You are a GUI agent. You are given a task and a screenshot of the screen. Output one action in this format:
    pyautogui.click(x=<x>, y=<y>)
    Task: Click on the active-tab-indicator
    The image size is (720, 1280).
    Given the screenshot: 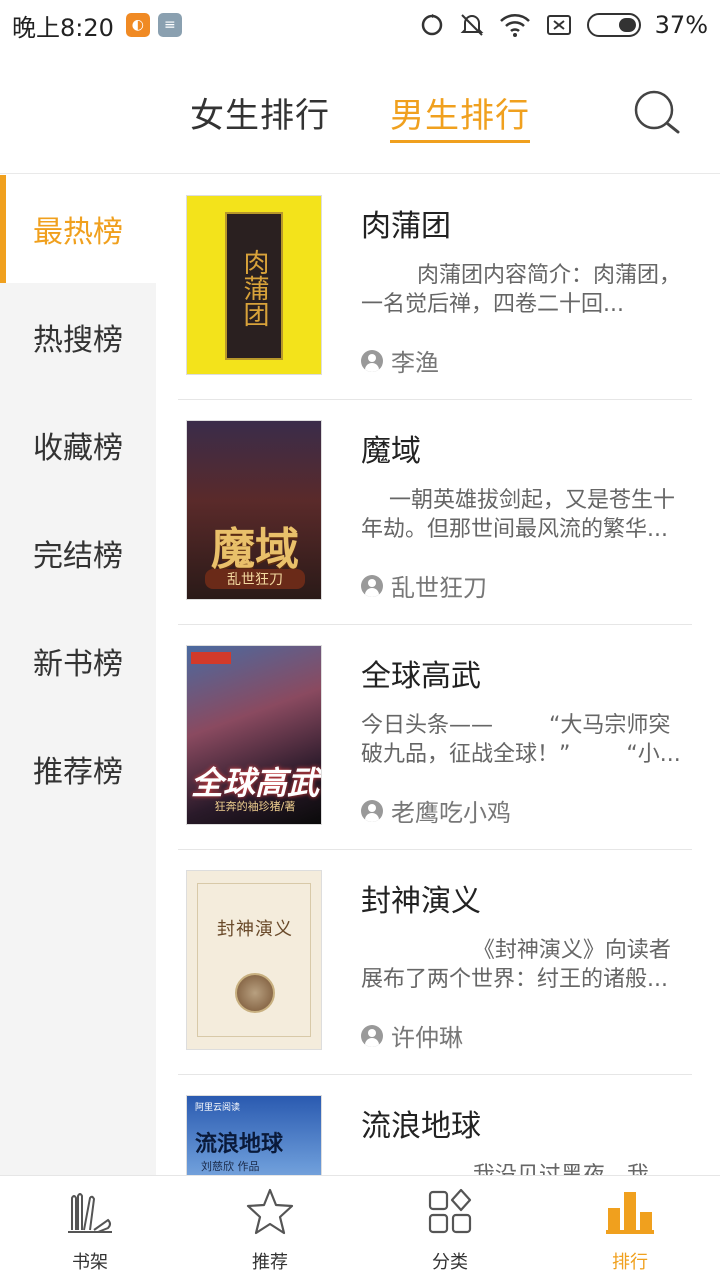 What is the action you would take?
    pyautogui.click(x=460, y=141)
    